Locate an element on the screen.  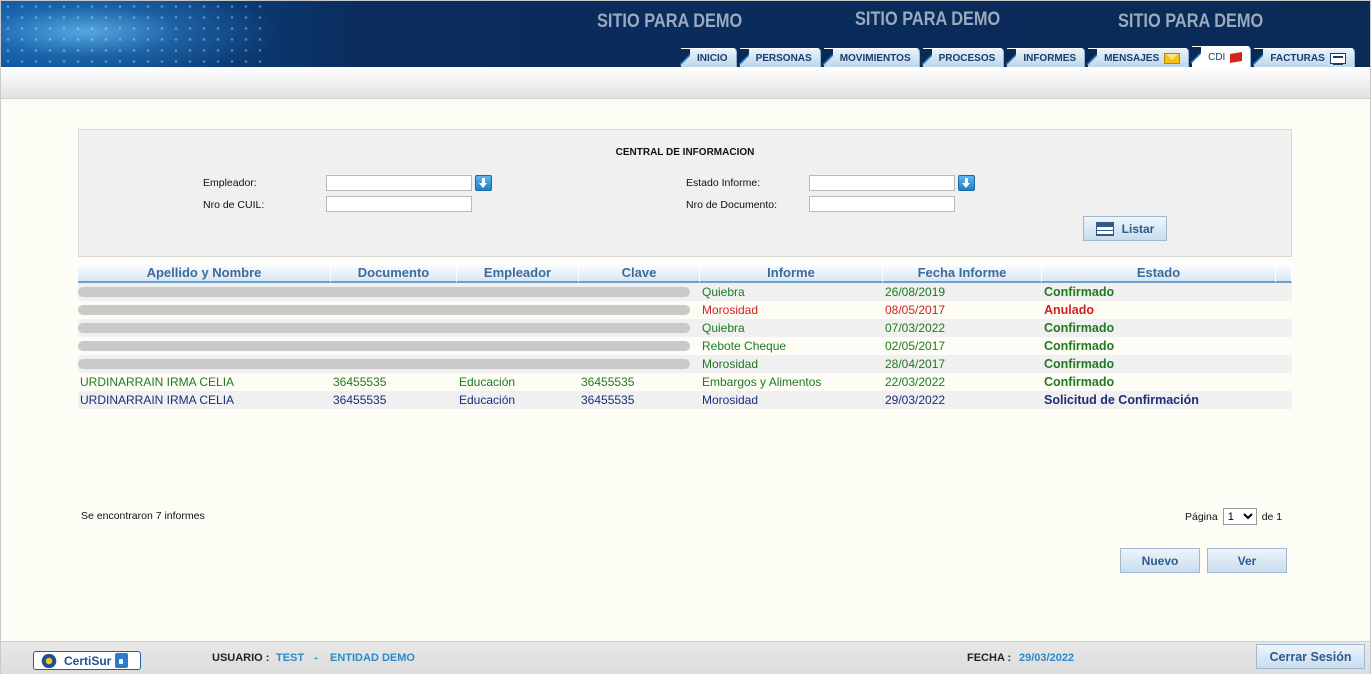
table-row: Rebote Cheque 02/05/2017 Confirmado is located at coordinates (685, 346).